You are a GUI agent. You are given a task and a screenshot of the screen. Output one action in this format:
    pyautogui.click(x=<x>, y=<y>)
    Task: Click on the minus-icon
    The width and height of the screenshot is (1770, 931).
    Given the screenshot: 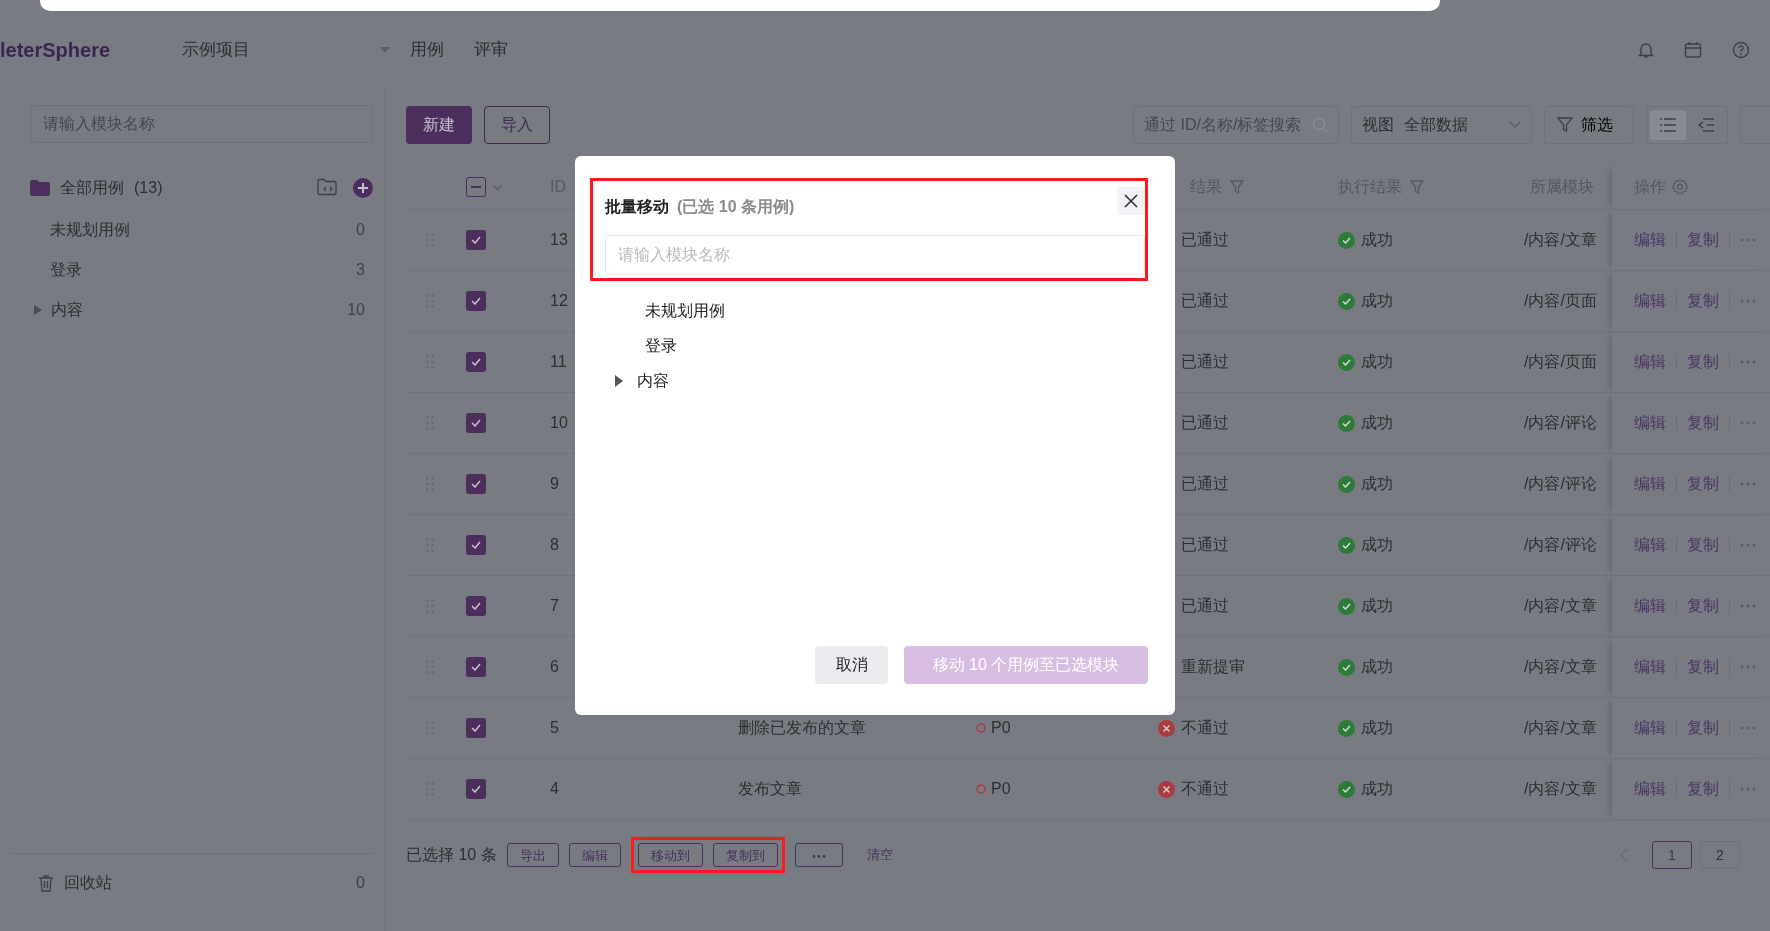 What is the action you would take?
    pyautogui.click(x=476, y=187)
    